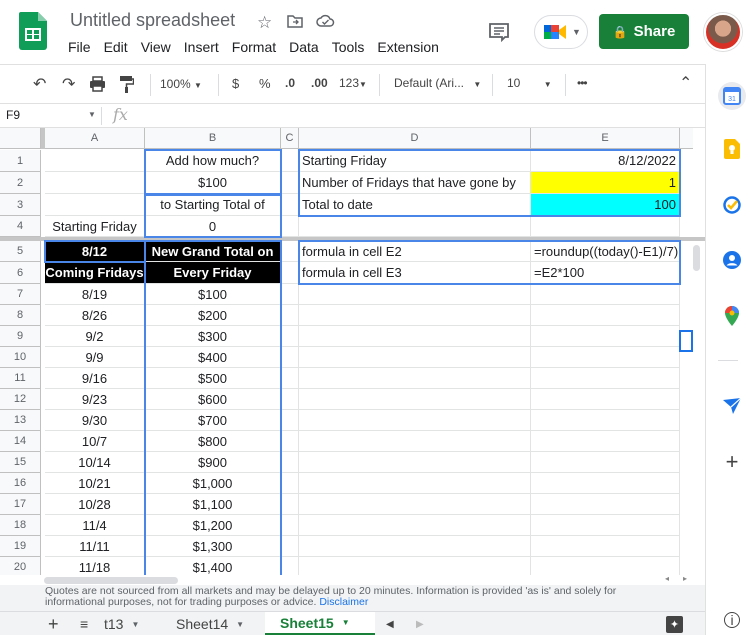 Image resolution: width=750 pixels, height=635 pixels. What do you see at coordinates (95, 205) in the screenshot?
I see `cell-a3` at bounding box center [95, 205].